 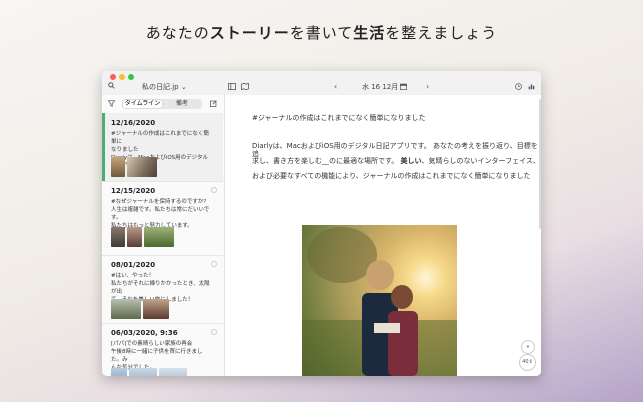 What do you see at coordinates (379, 300) in the screenshot?
I see `entry-photo` at bounding box center [379, 300].